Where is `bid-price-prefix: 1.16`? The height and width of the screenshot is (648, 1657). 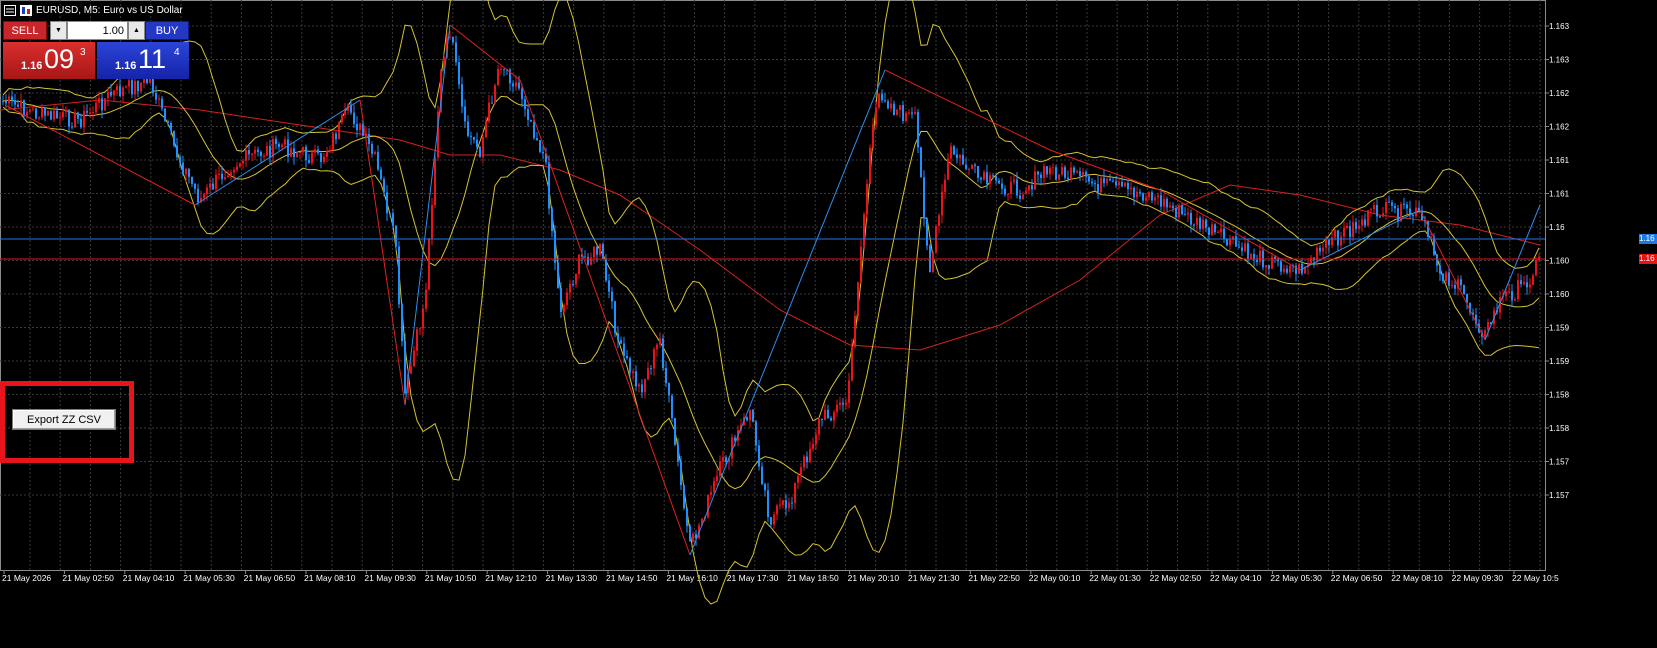
bid-price-prefix: 1.16 is located at coordinates (32, 66).